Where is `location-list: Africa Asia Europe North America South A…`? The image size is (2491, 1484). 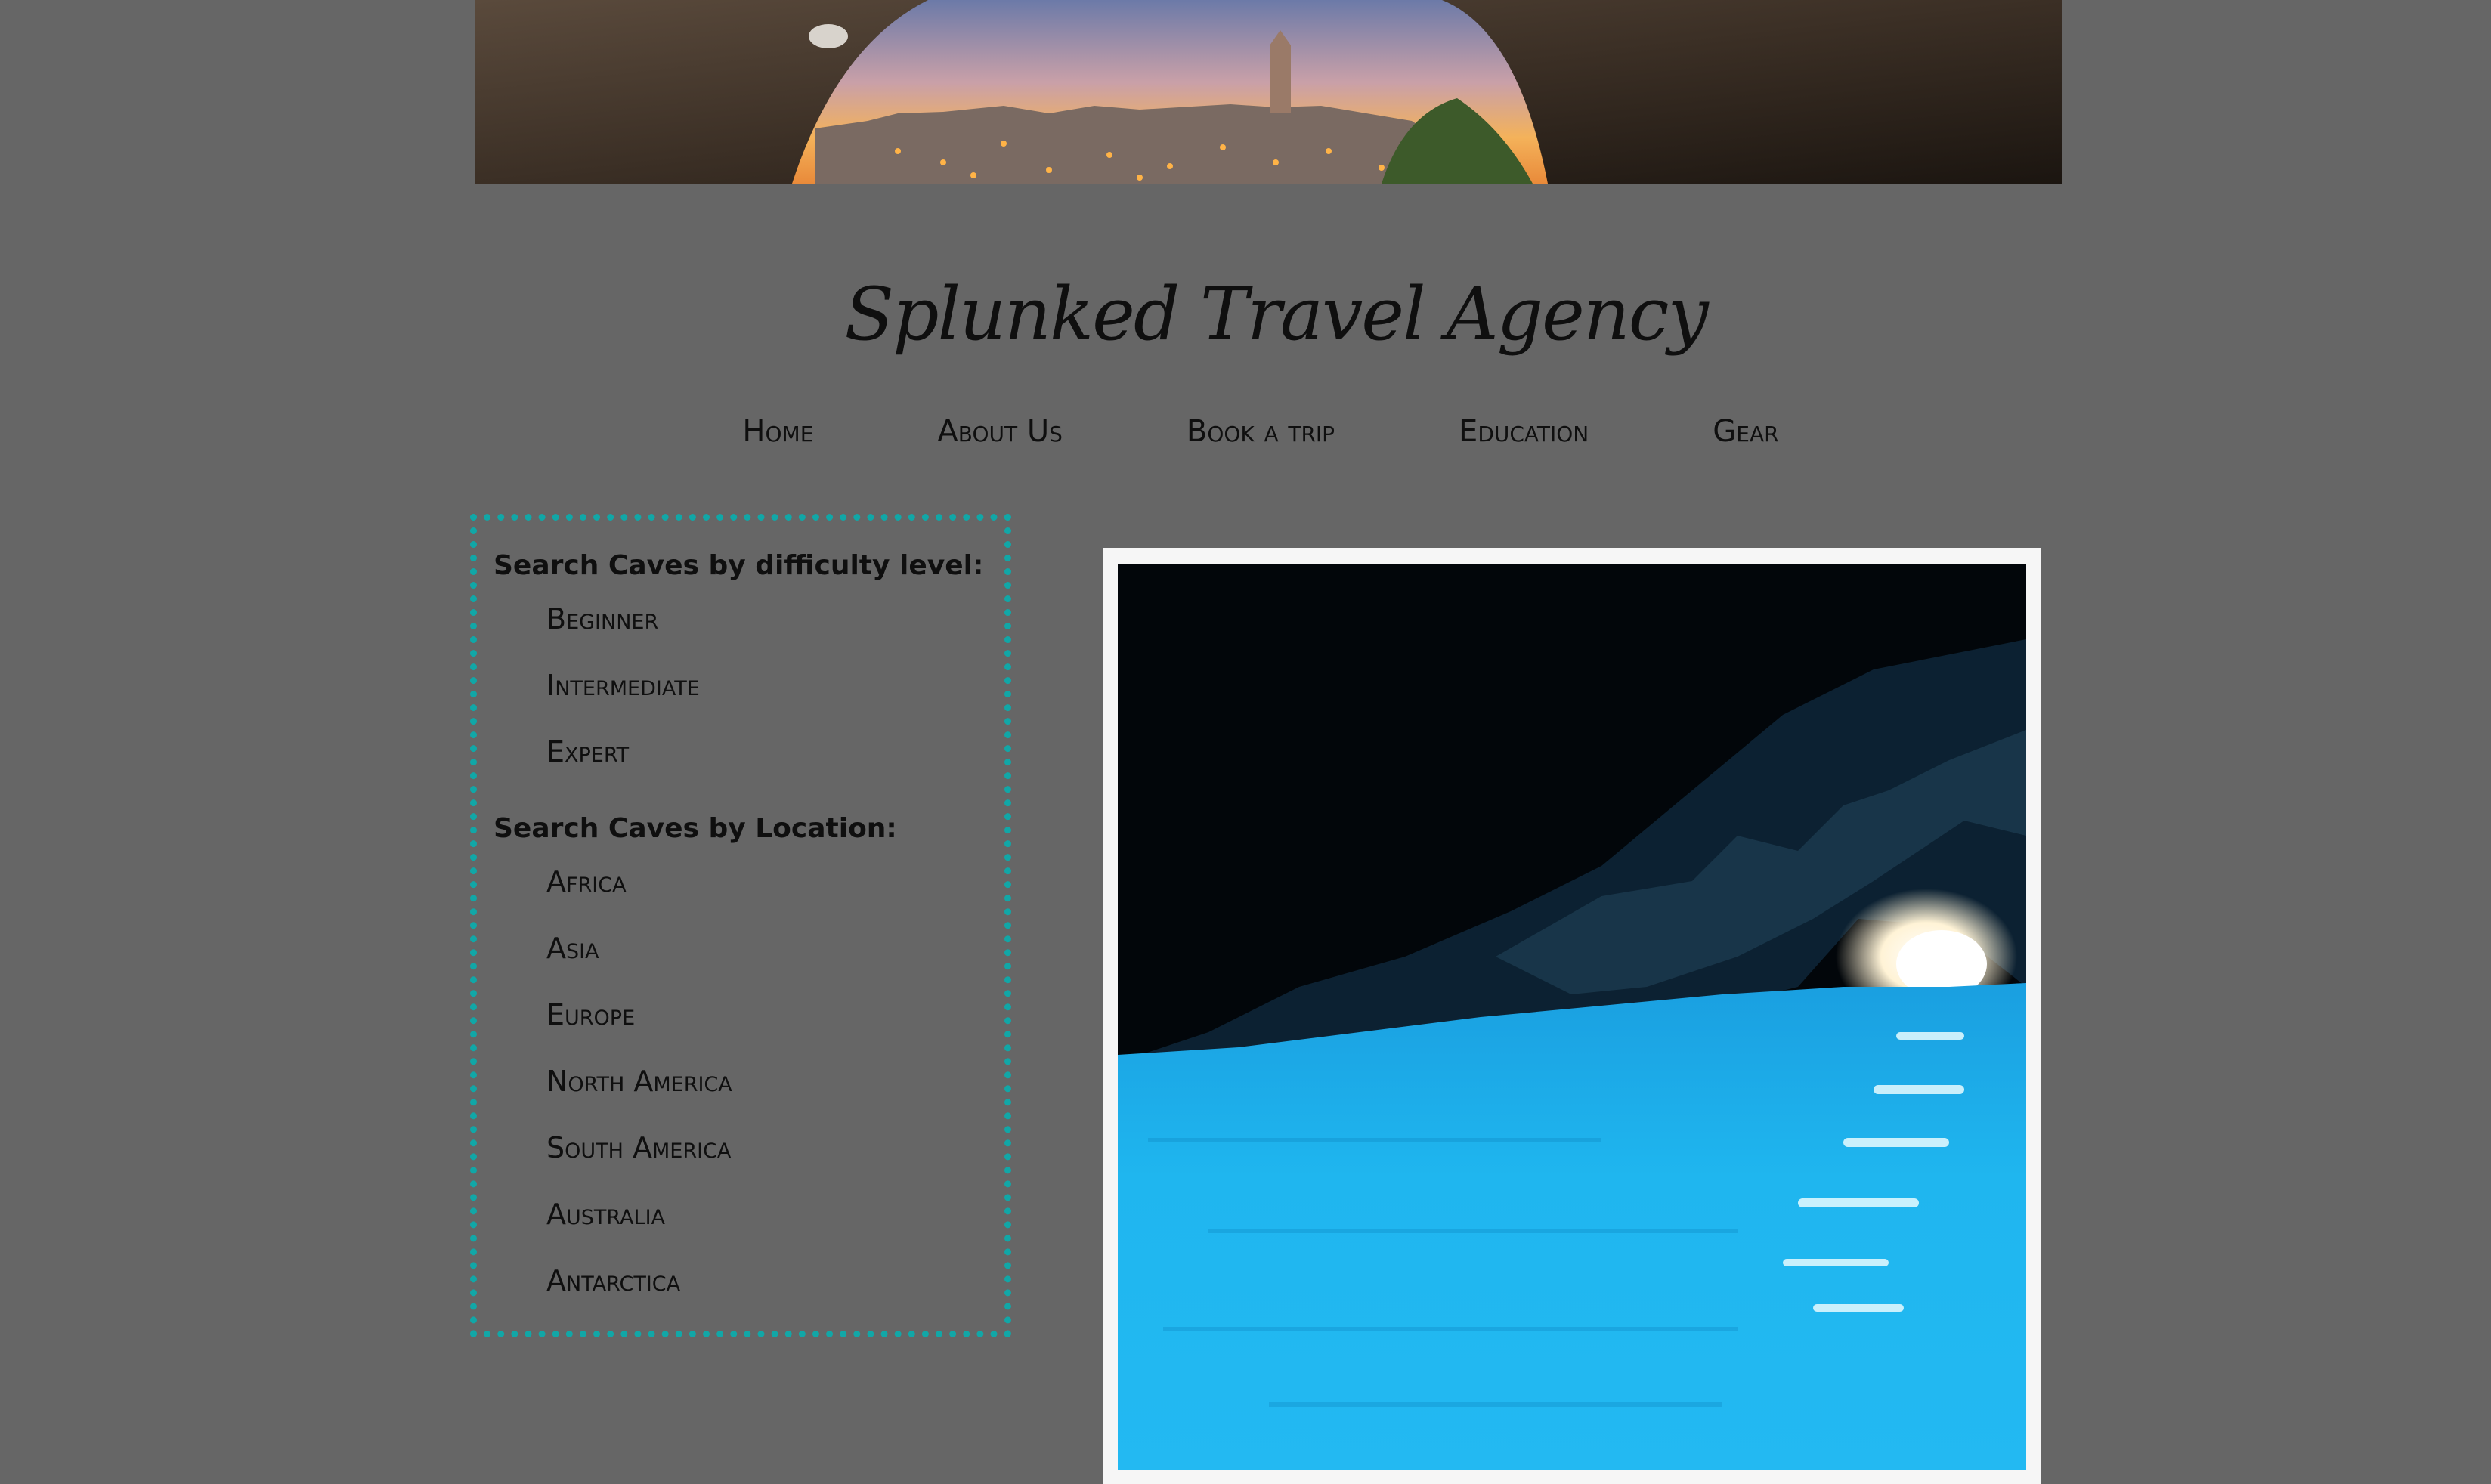 location-list: Africa Asia Europe North America South A… is located at coordinates (749, 1096).